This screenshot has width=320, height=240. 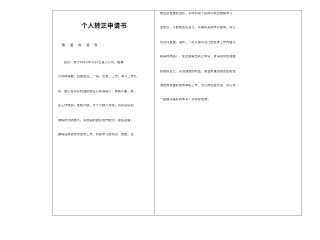 What do you see at coordinates (198, 85) in the screenshot?
I see `body-line: 满的热情做好我的本职工作，为公司创造价值，同公司` at bounding box center [198, 85].